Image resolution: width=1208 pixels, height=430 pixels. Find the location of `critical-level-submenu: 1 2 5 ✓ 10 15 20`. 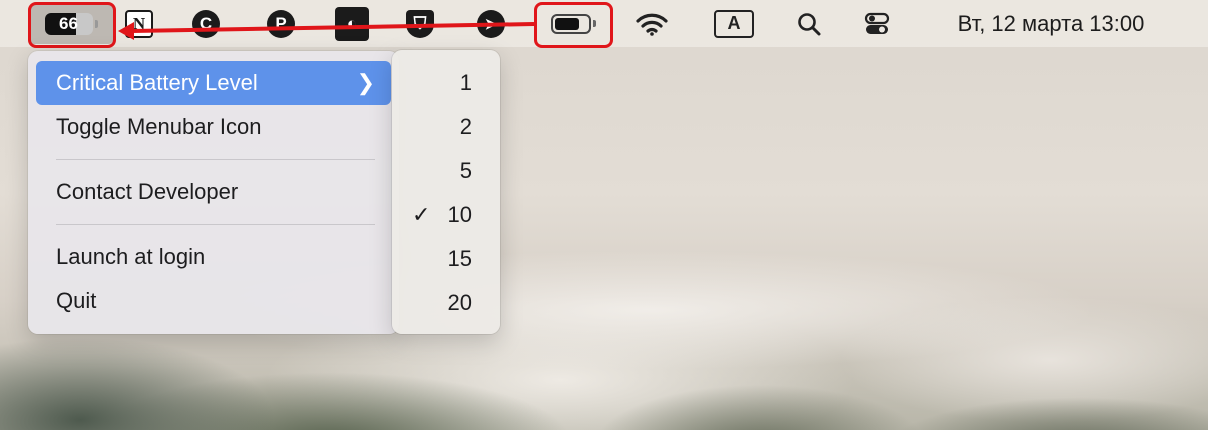

critical-level-submenu: 1 2 5 ✓ 10 15 20 is located at coordinates (446, 192).